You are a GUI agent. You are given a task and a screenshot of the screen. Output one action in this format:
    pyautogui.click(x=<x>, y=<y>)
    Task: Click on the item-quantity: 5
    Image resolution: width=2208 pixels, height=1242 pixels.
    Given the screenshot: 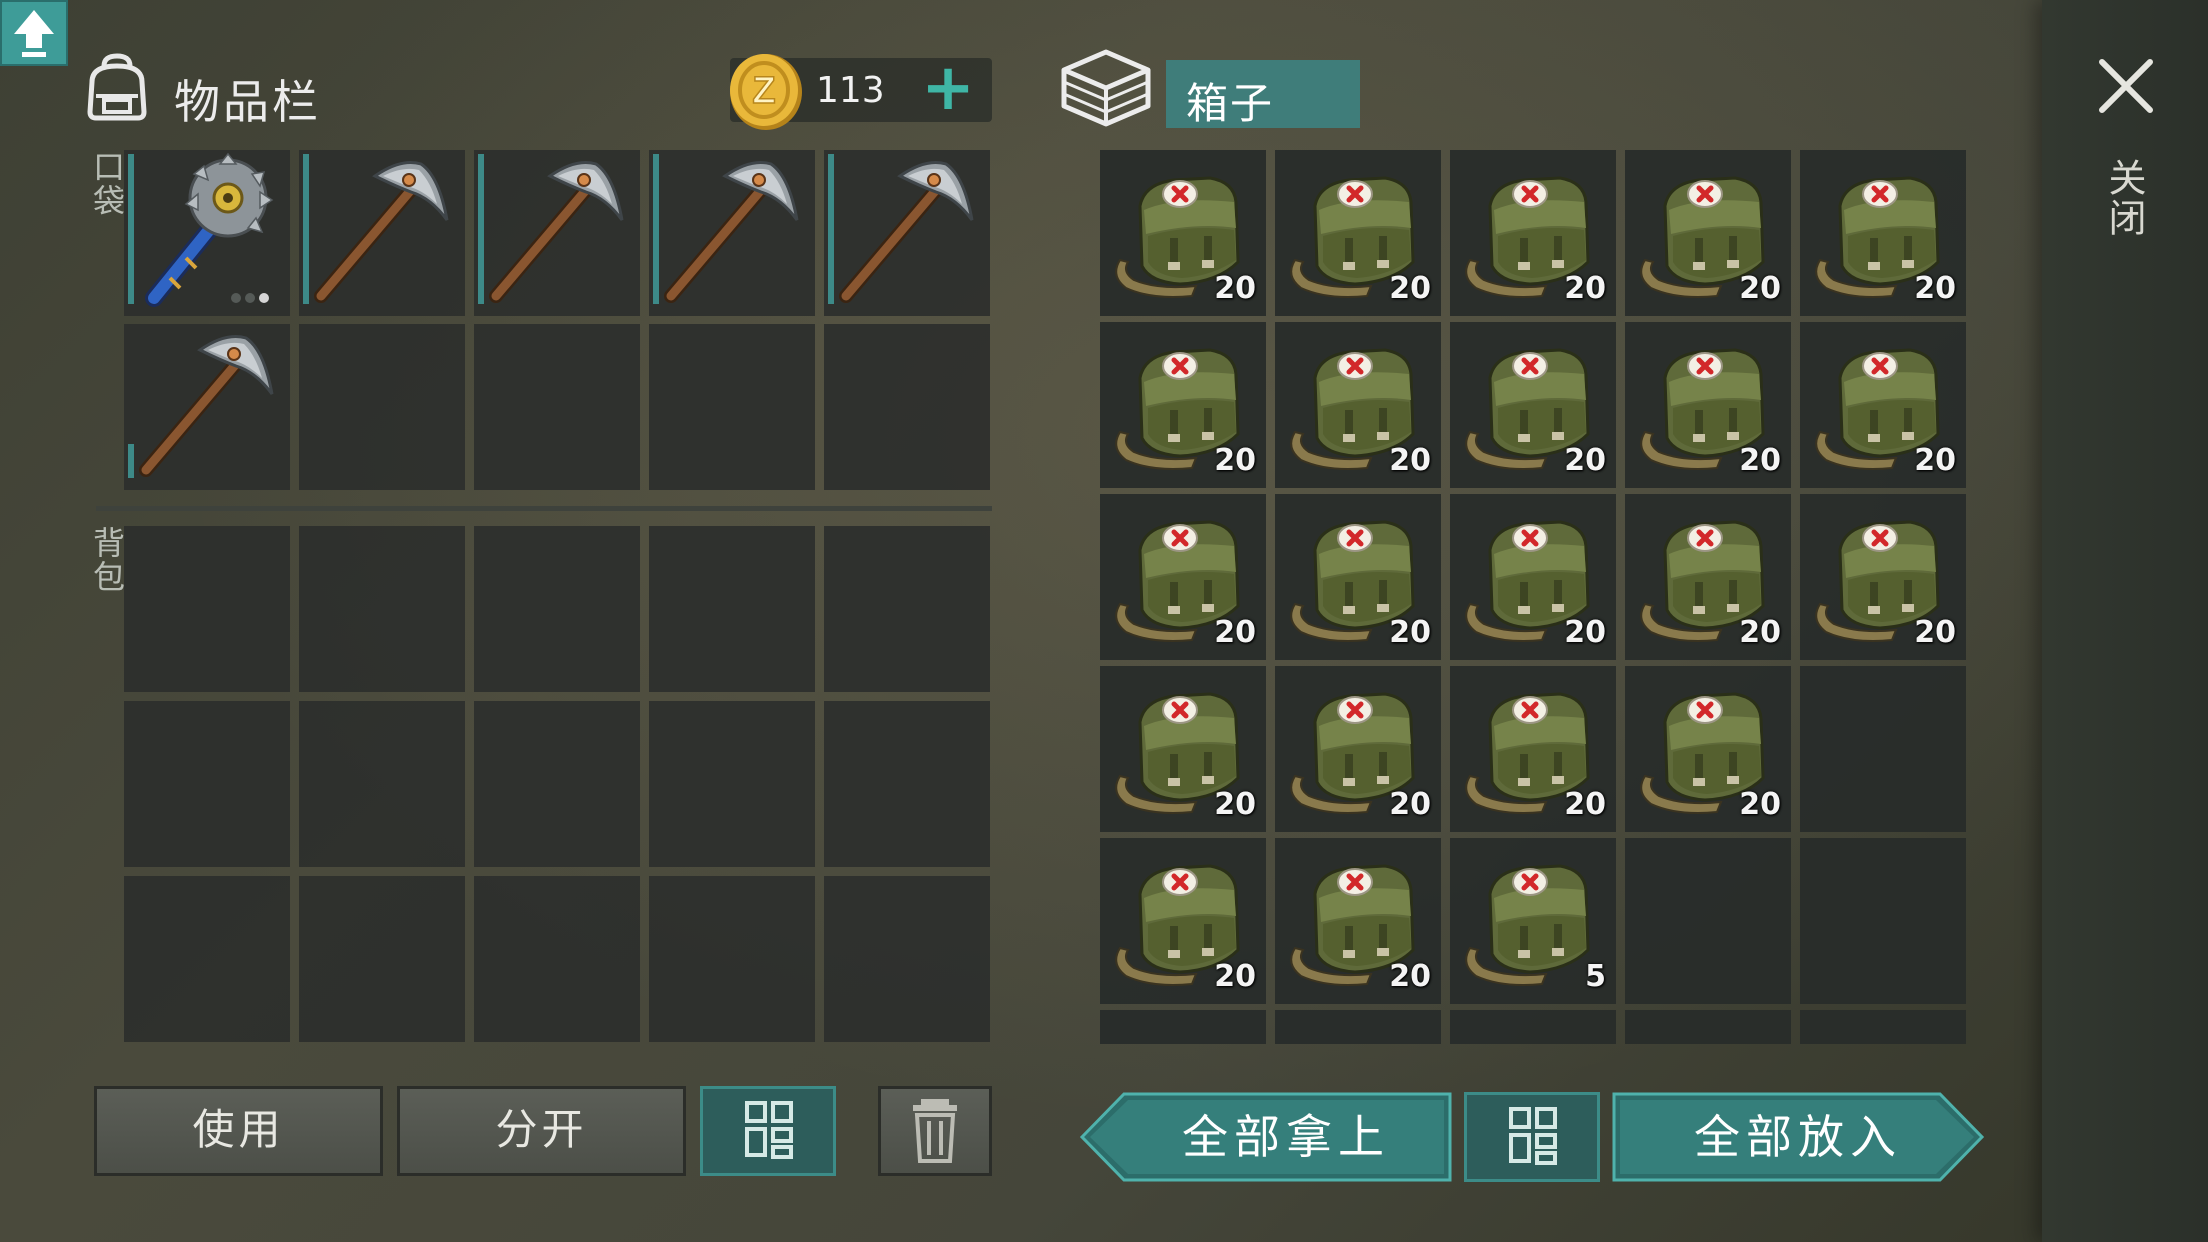 What is the action you would take?
    pyautogui.click(x=1595, y=976)
    